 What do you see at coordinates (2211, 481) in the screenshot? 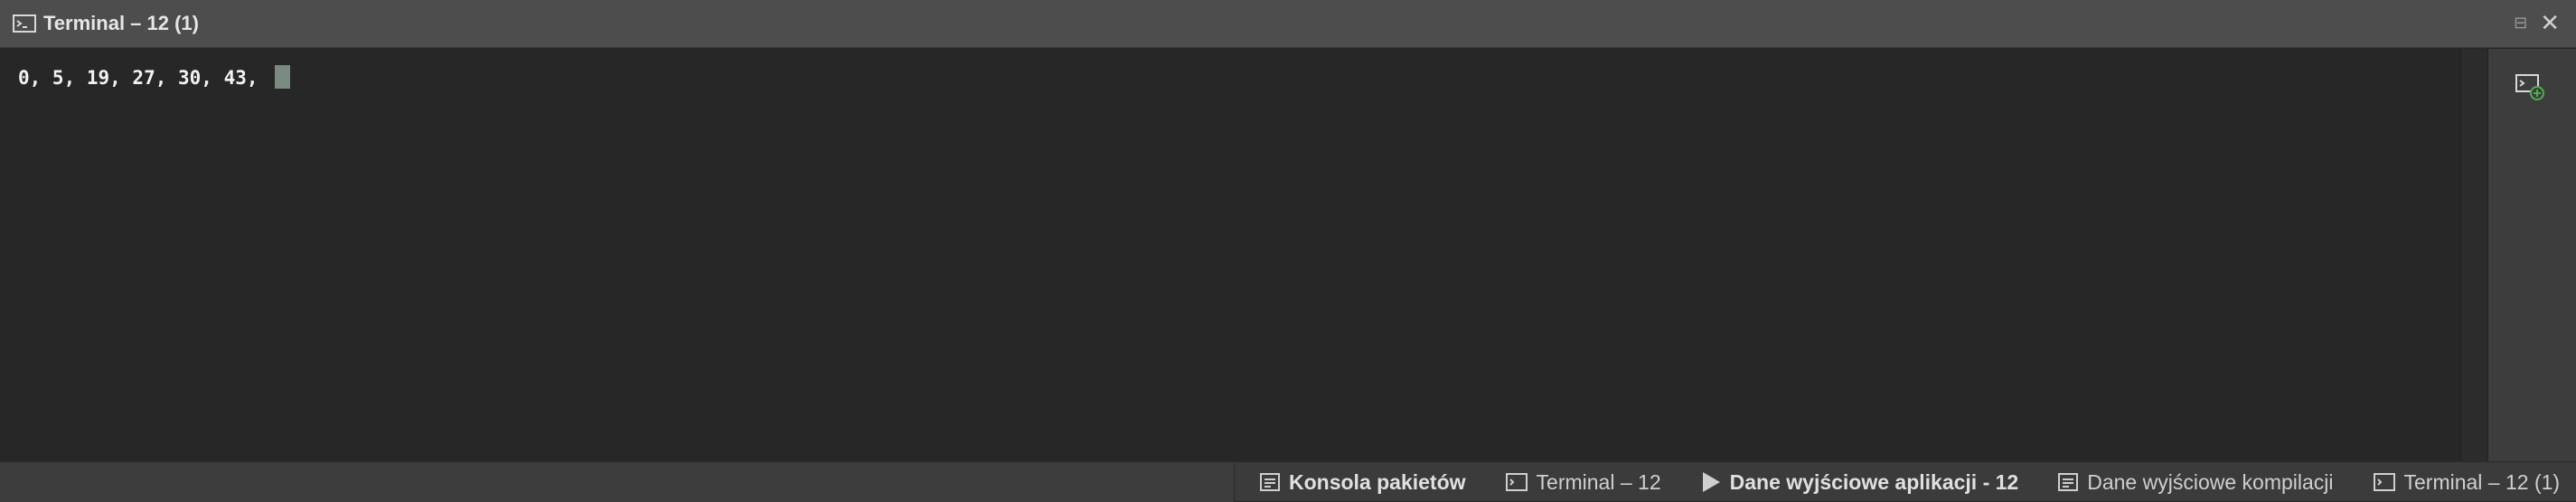
I see `tab-label: Dane wyjściowe kompilacji` at bounding box center [2211, 481].